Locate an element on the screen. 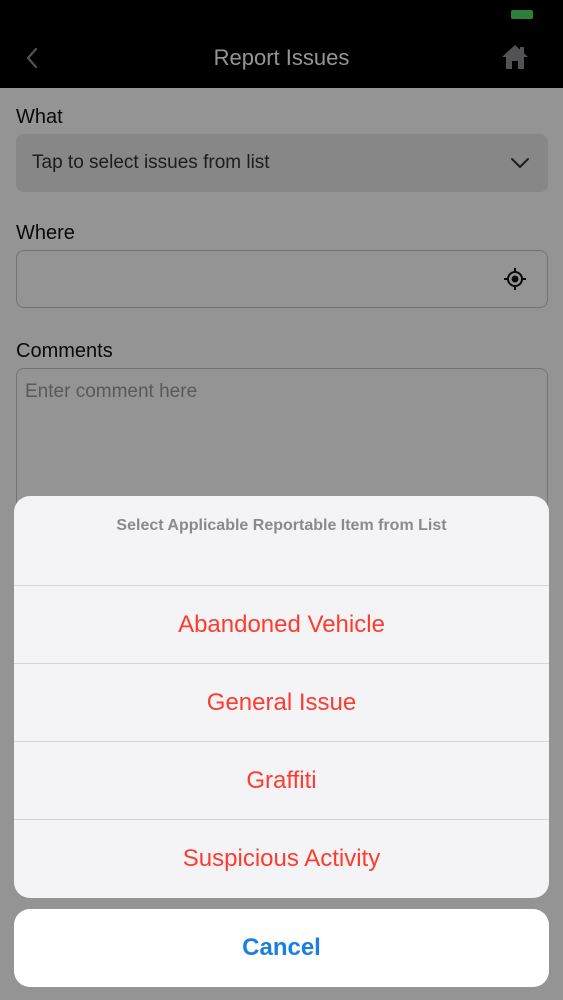  action-item-abandoned-vehicle: Abandoned Vehicle is located at coordinates (281, 625).